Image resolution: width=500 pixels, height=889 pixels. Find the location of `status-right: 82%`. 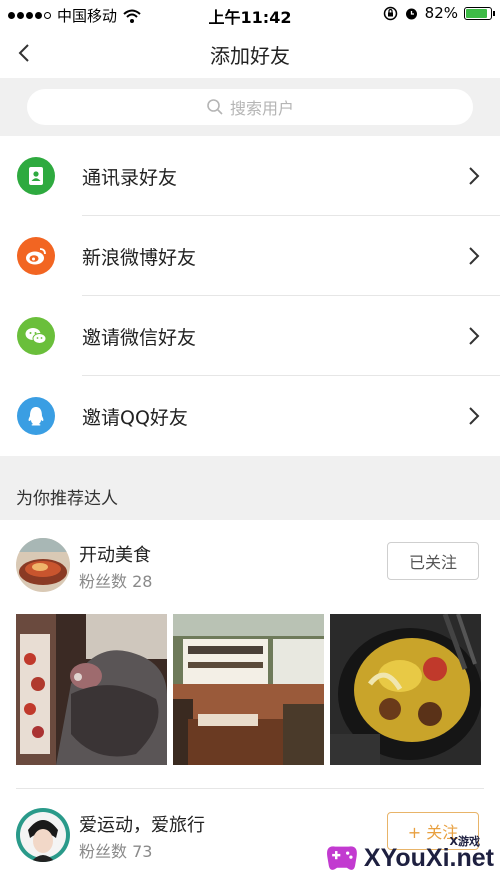

status-right: 82% is located at coordinates (439, 13).